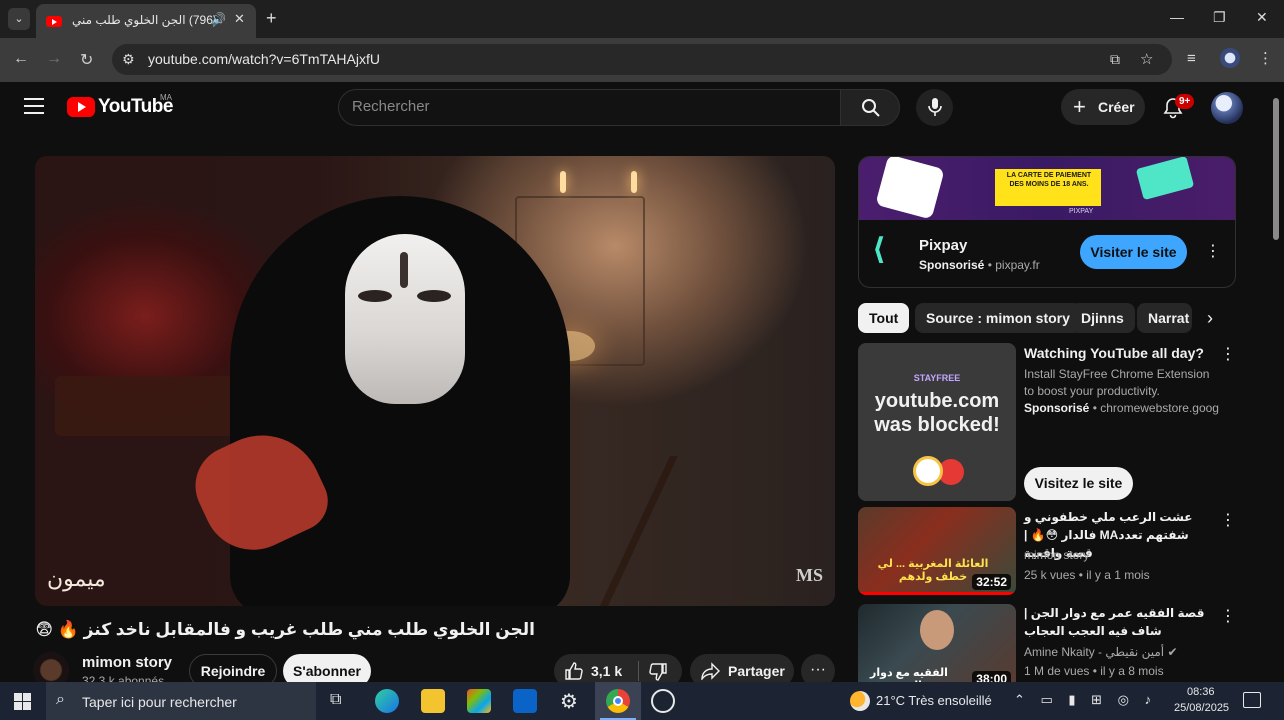 This screenshot has width=1284, height=720. What do you see at coordinates (1230, 58) in the screenshot?
I see `profile-avatar` at bounding box center [1230, 58].